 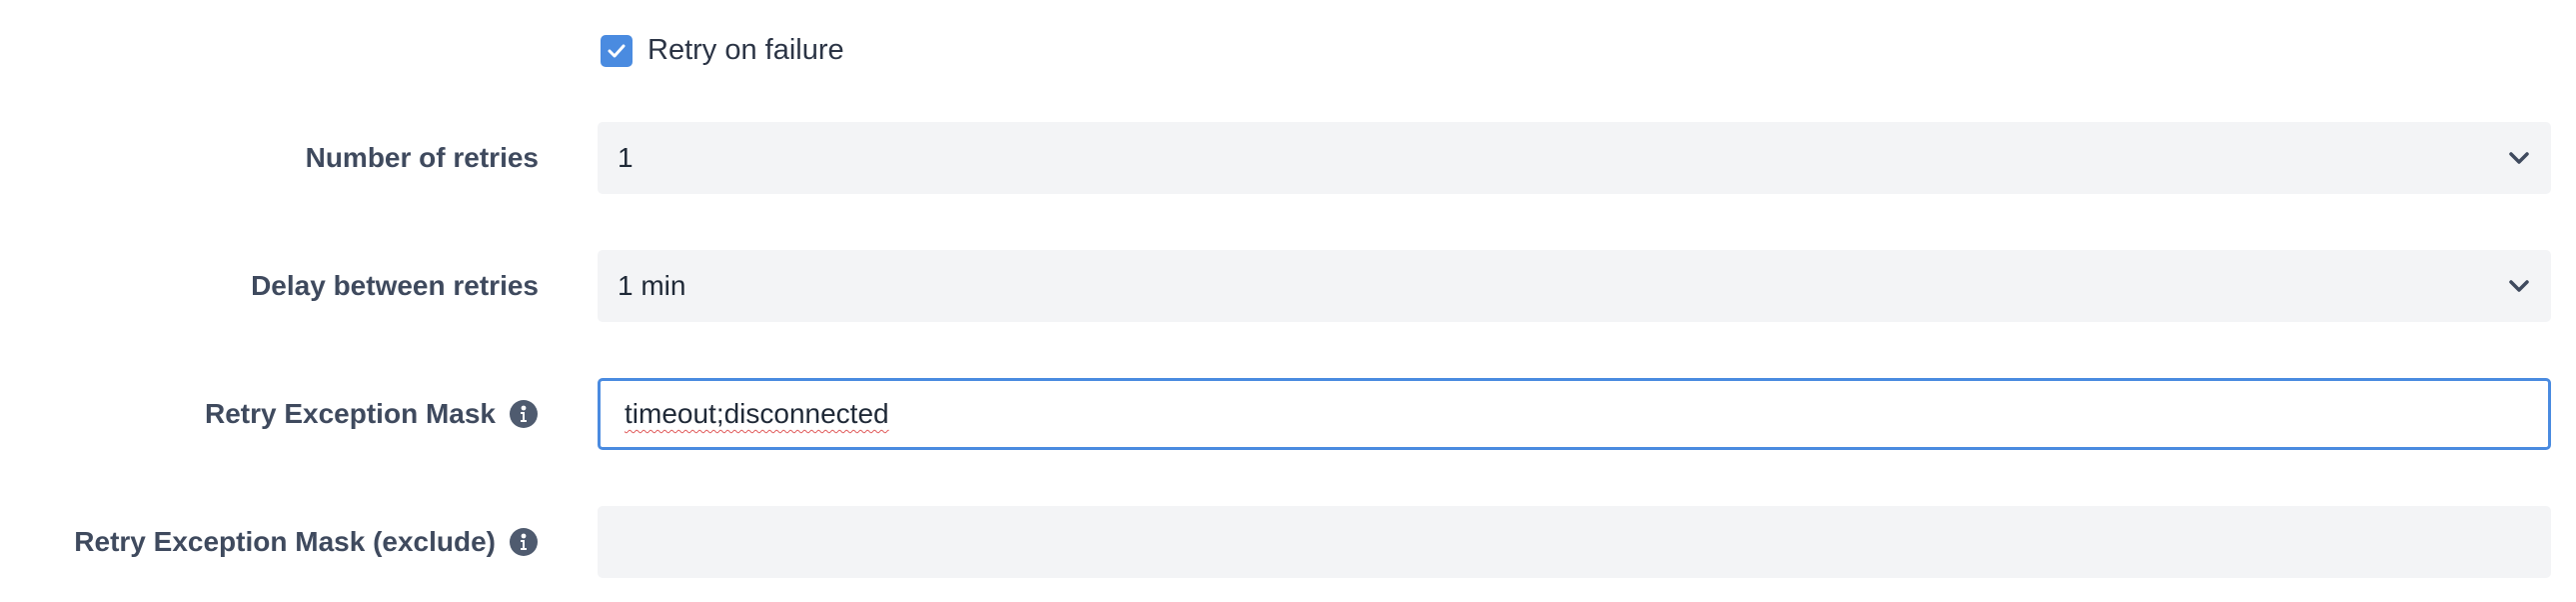 What do you see at coordinates (371, 414) in the screenshot?
I see `retry-exception-mask-label: Retry Exception Mask` at bounding box center [371, 414].